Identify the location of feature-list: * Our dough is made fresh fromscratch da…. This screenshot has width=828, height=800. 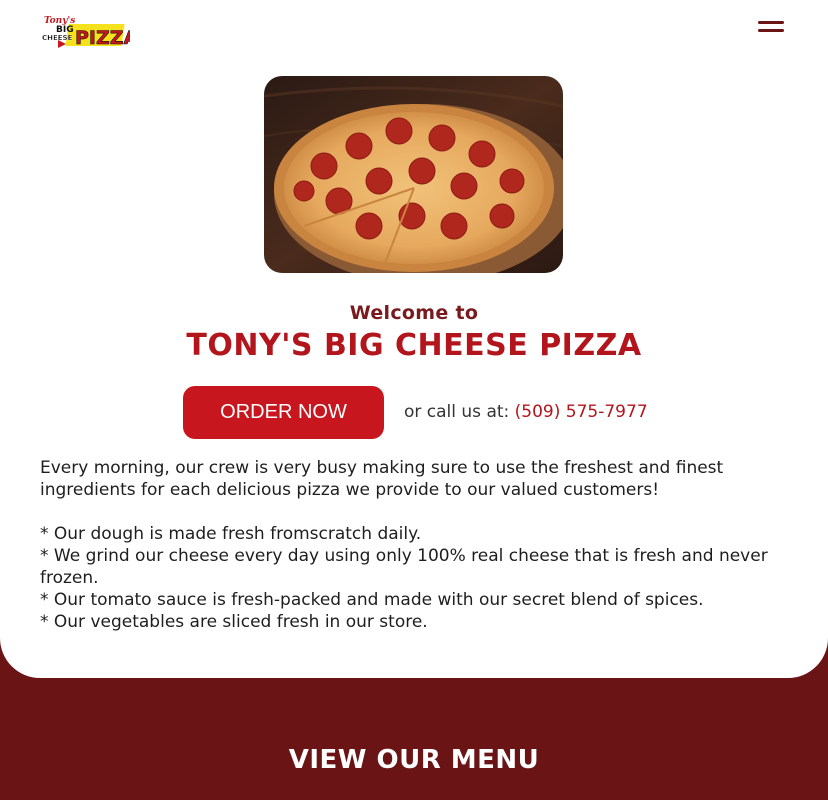
(420, 578).